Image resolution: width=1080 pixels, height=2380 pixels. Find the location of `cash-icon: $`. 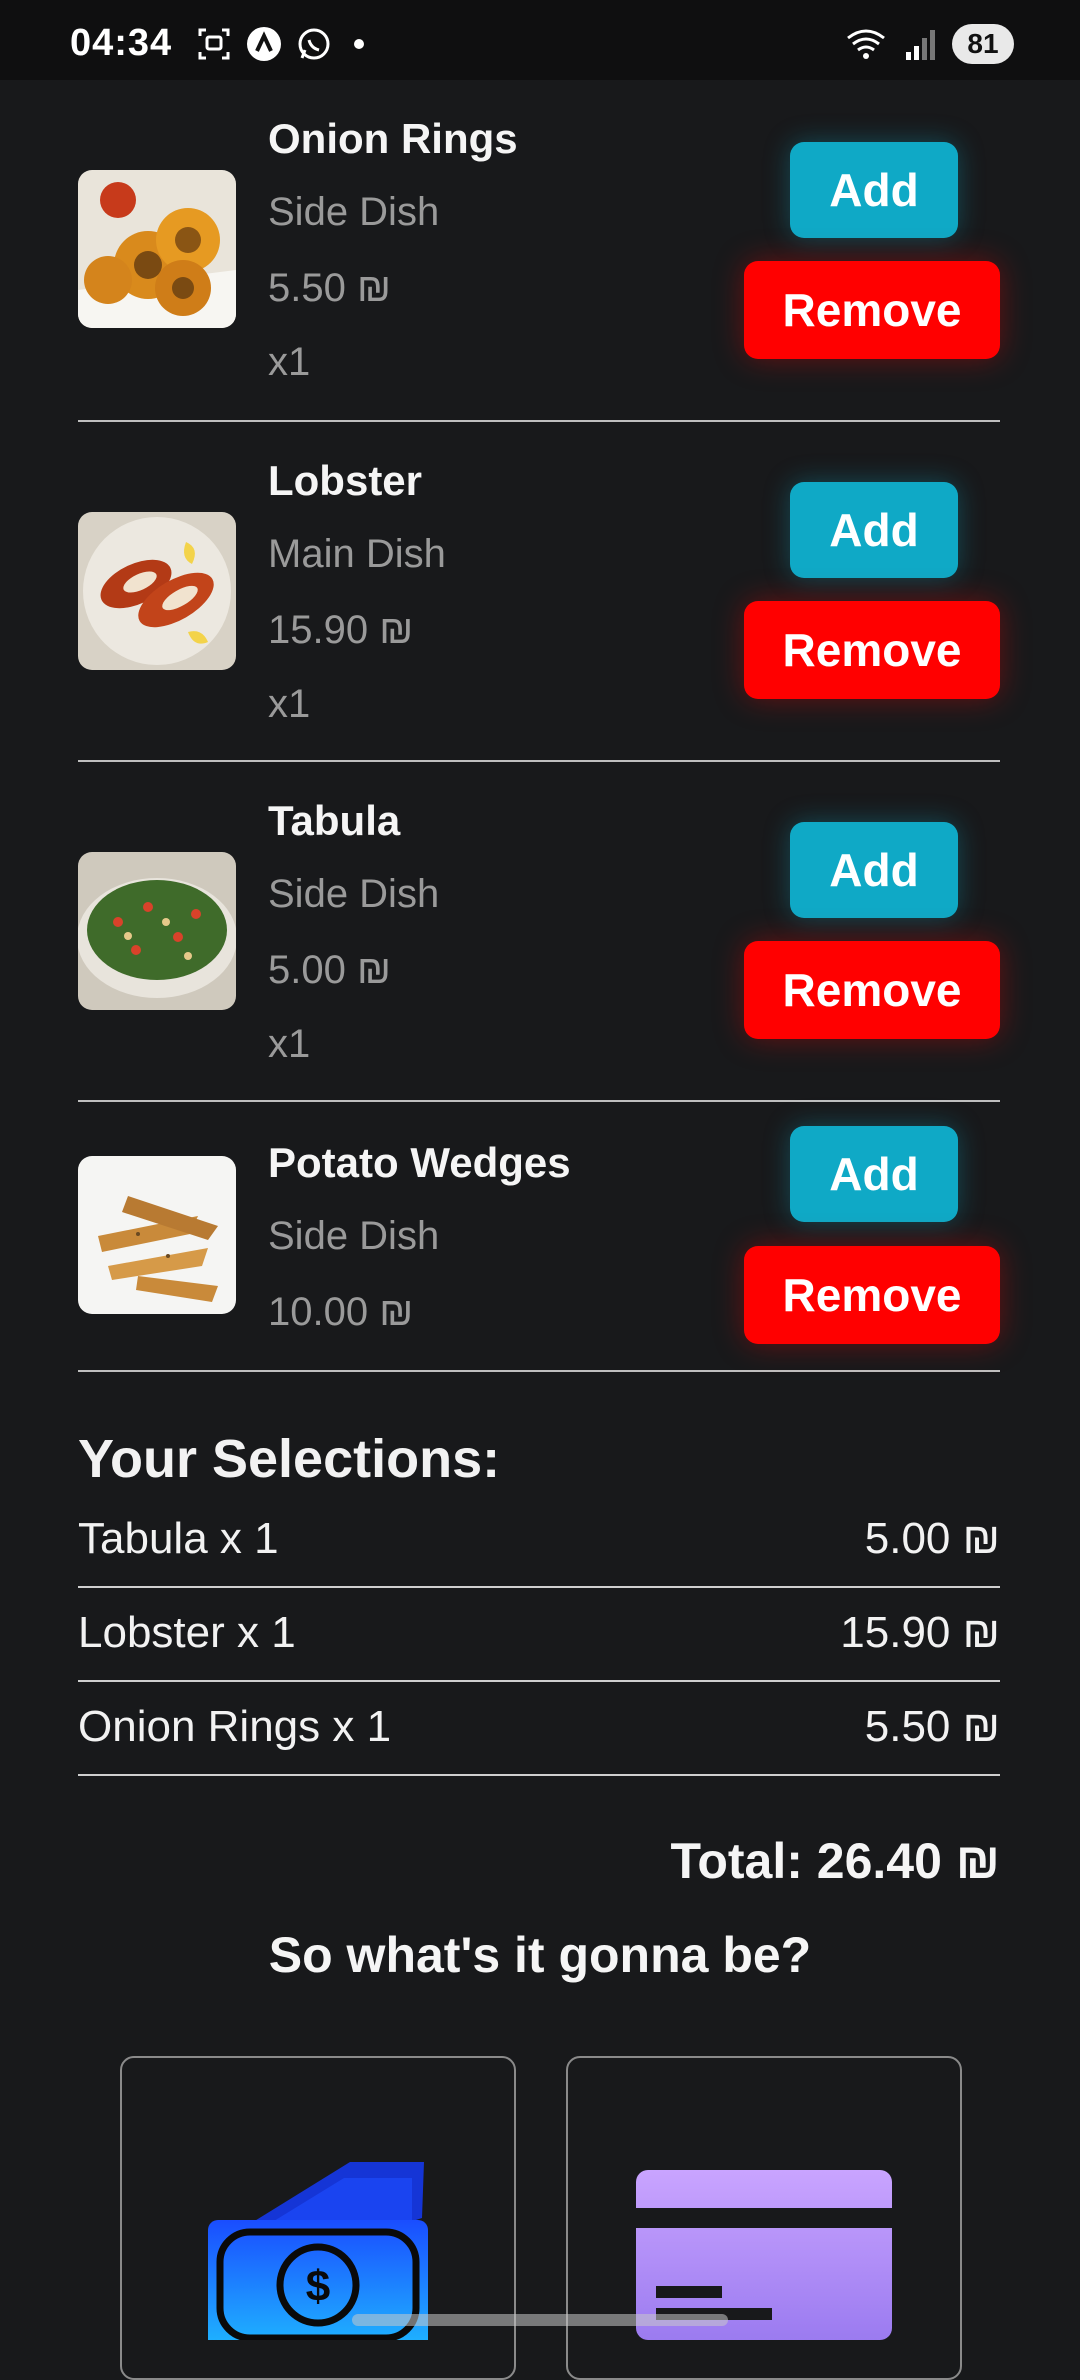

cash-icon: $ is located at coordinates (318, 2256).